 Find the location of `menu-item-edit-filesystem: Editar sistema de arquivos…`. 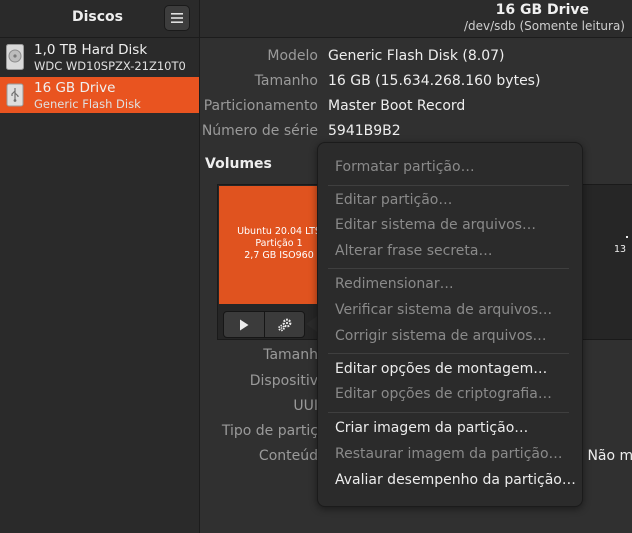

menu-item-edit-filesystem: Editar sistema de arquivos… is located at coordinates (435, 225).